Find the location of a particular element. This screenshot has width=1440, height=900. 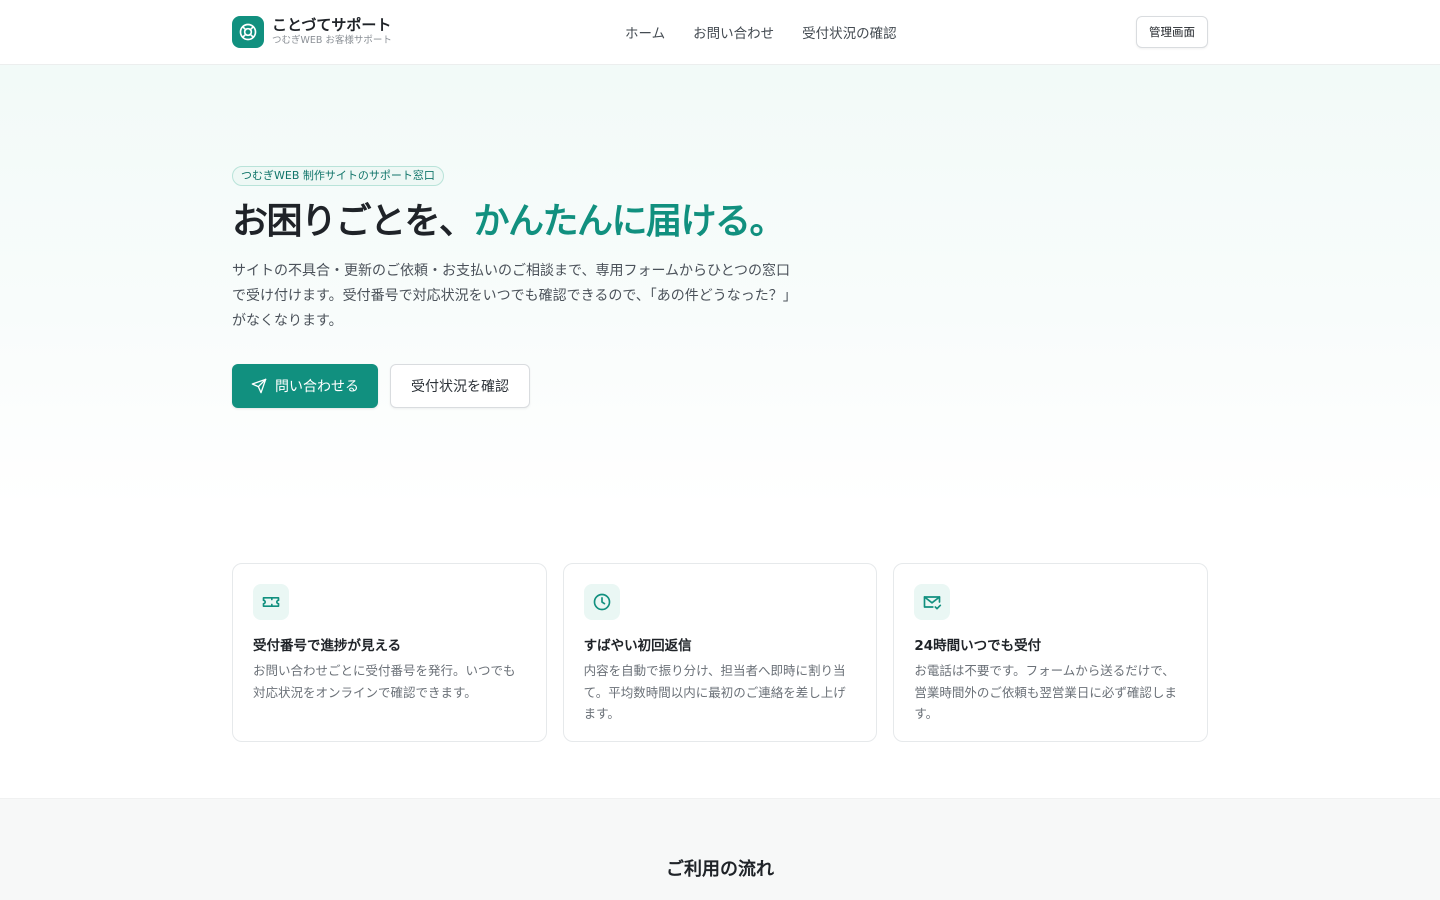

brand-subtitle: つむぎWEB お客様サポート is located at coordinates (332, 41).